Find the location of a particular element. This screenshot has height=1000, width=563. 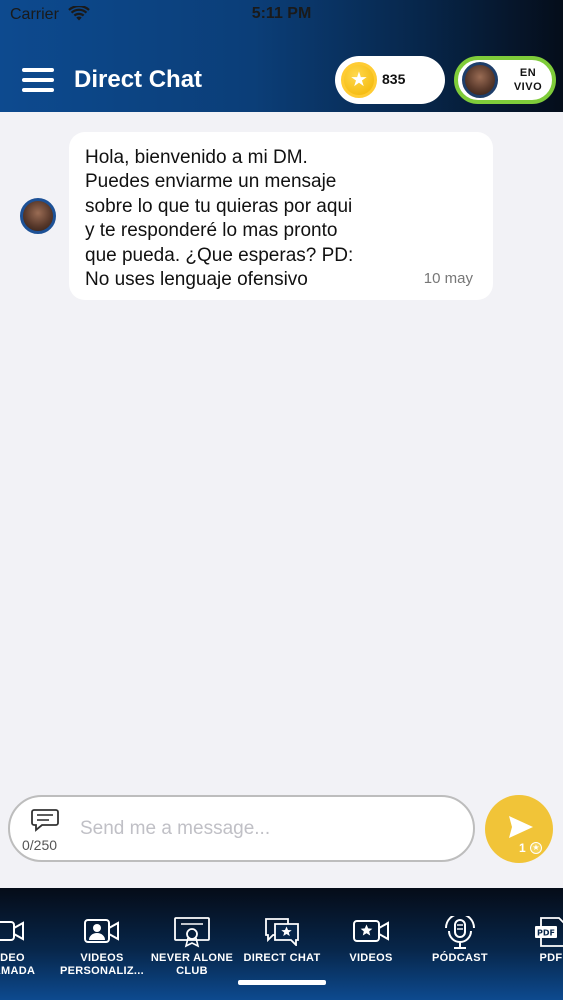

nav-item-video-call: VIDEO LLAMADA is located at coordinates (20, 944).